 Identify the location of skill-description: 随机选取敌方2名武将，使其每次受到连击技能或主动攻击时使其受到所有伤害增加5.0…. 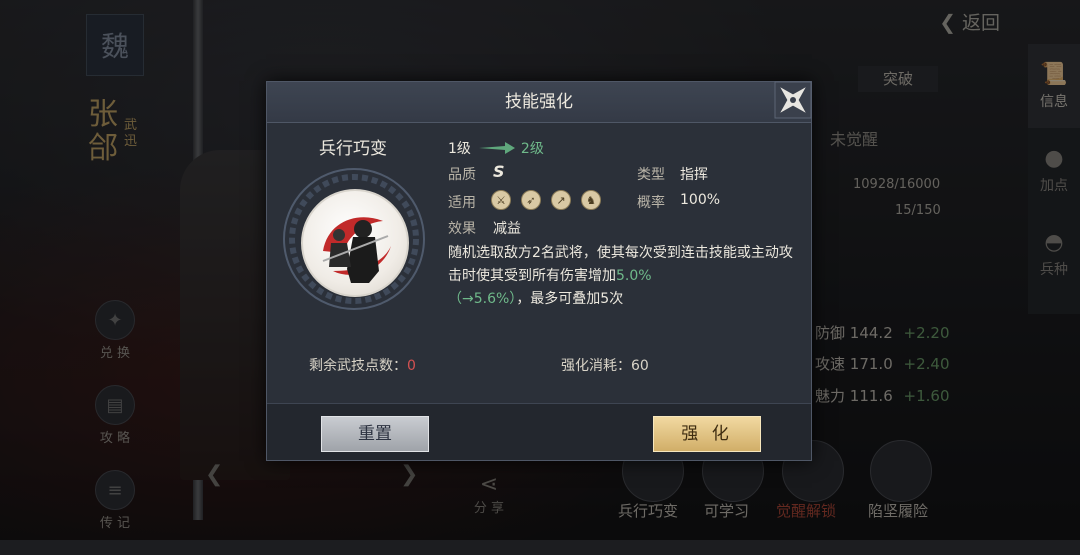
(622, 276).